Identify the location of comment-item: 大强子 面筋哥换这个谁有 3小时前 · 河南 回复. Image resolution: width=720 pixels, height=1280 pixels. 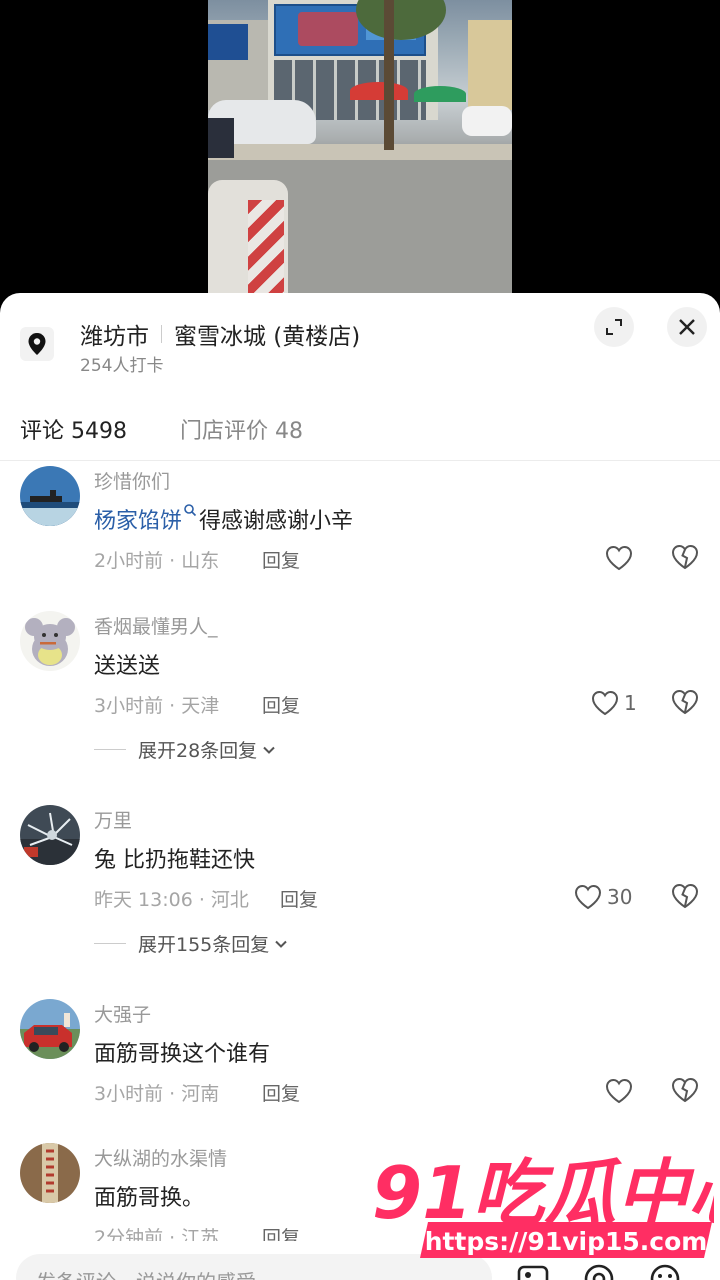
(360, 1064).